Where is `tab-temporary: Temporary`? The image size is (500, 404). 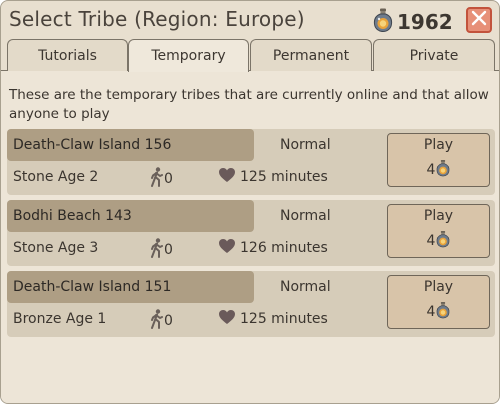
tab-temporary: Temporary is located at coordinates (188, 55).